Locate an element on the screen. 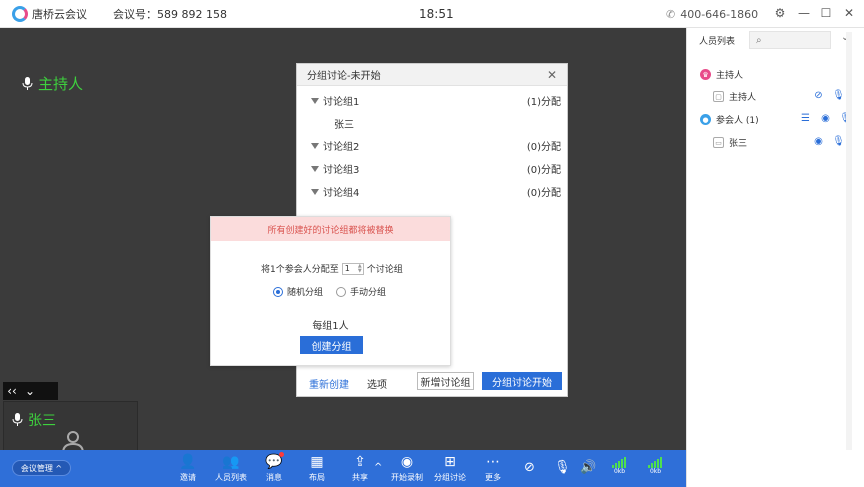  notification-dot is located at coordinates (281, 454).